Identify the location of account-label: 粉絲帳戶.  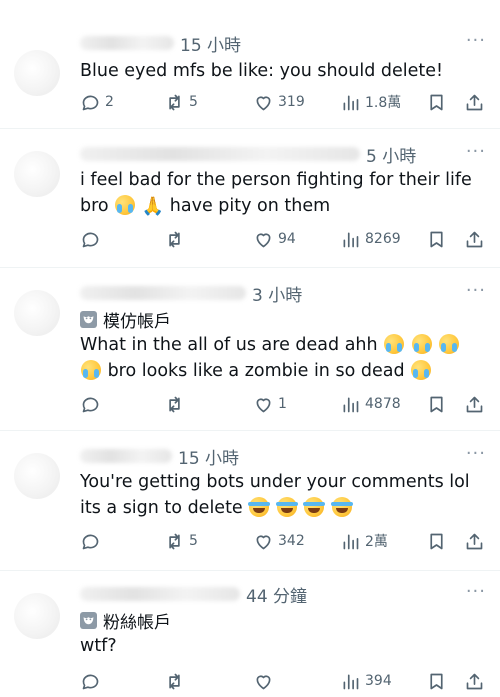
(125, 621).